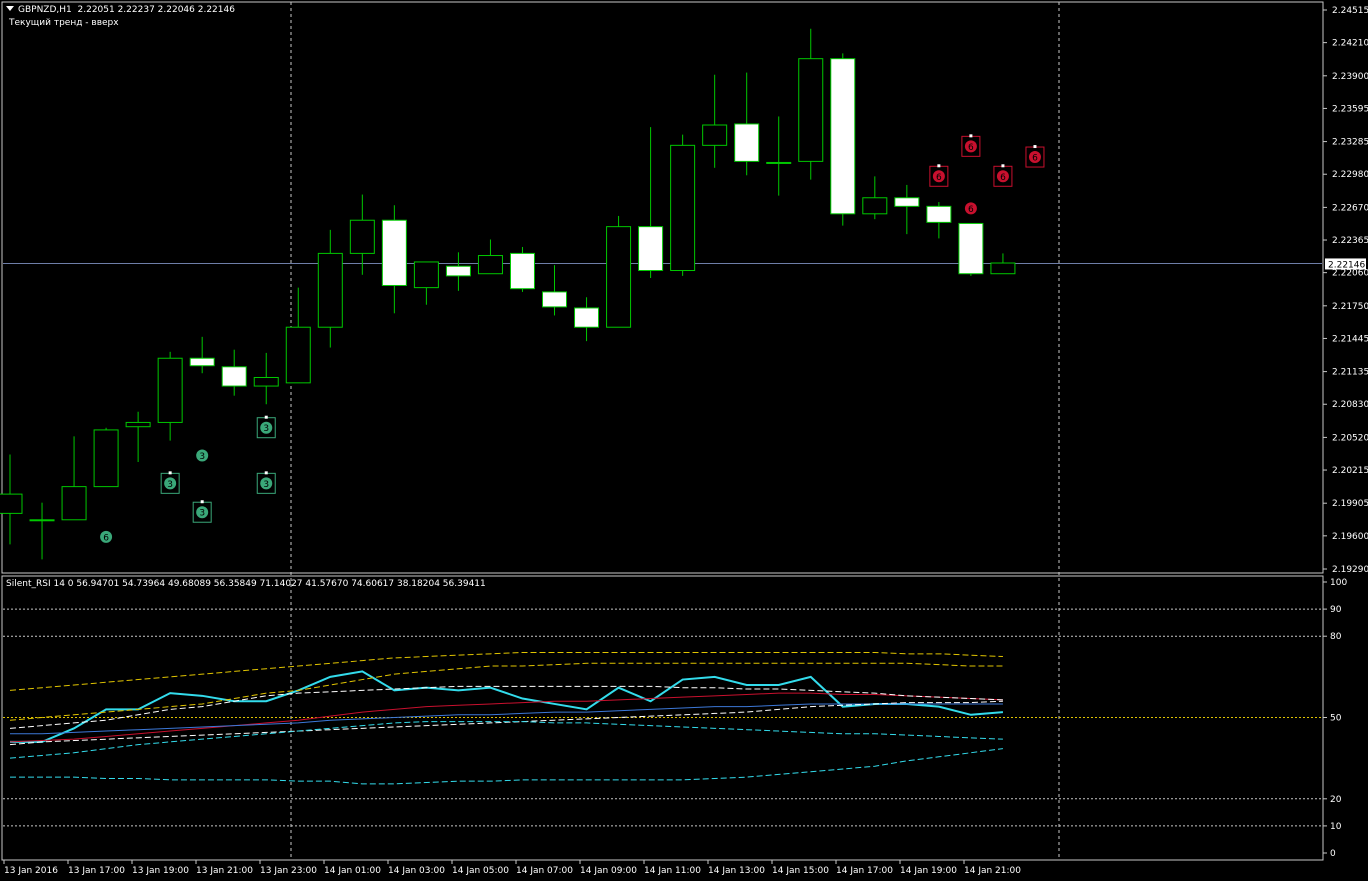 The image size is (1368, 881). I want to click on price-tick-label: 2.23285, so click(1350, 143).